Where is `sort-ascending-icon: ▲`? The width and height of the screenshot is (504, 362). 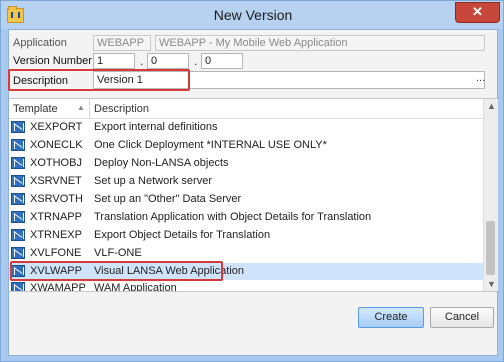
sort-ascending-icon: ▲ is located at coordinates (81, 107).